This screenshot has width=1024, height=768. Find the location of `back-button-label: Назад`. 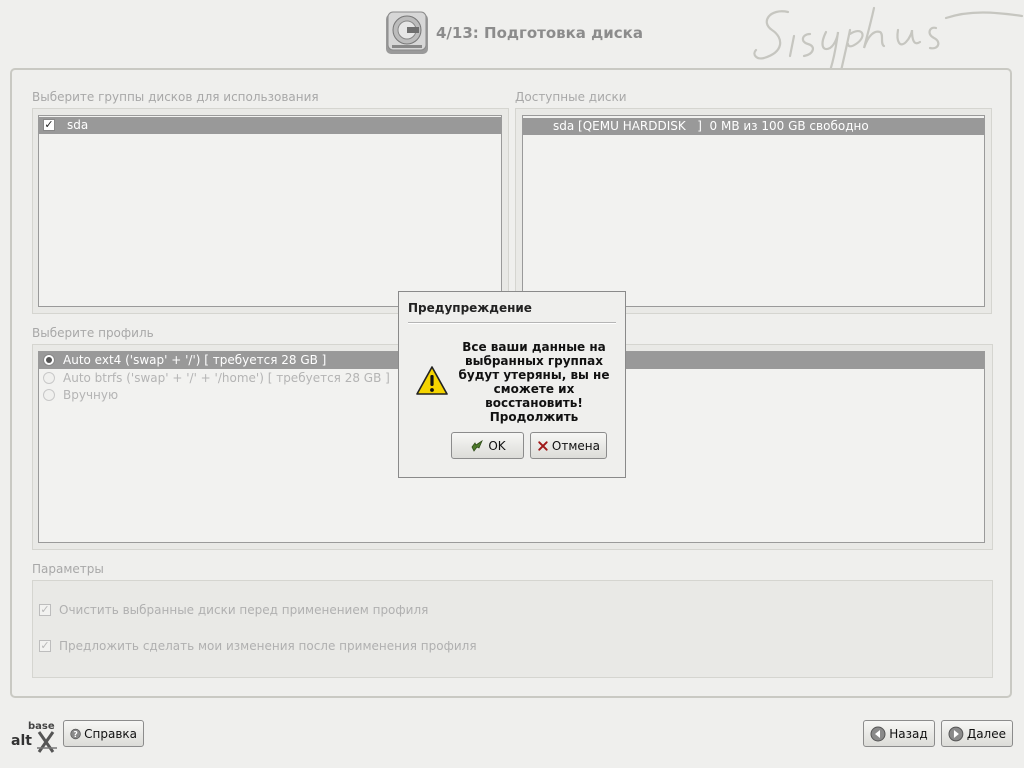

back-button-label: Назад is located at coordinates (908, 733).